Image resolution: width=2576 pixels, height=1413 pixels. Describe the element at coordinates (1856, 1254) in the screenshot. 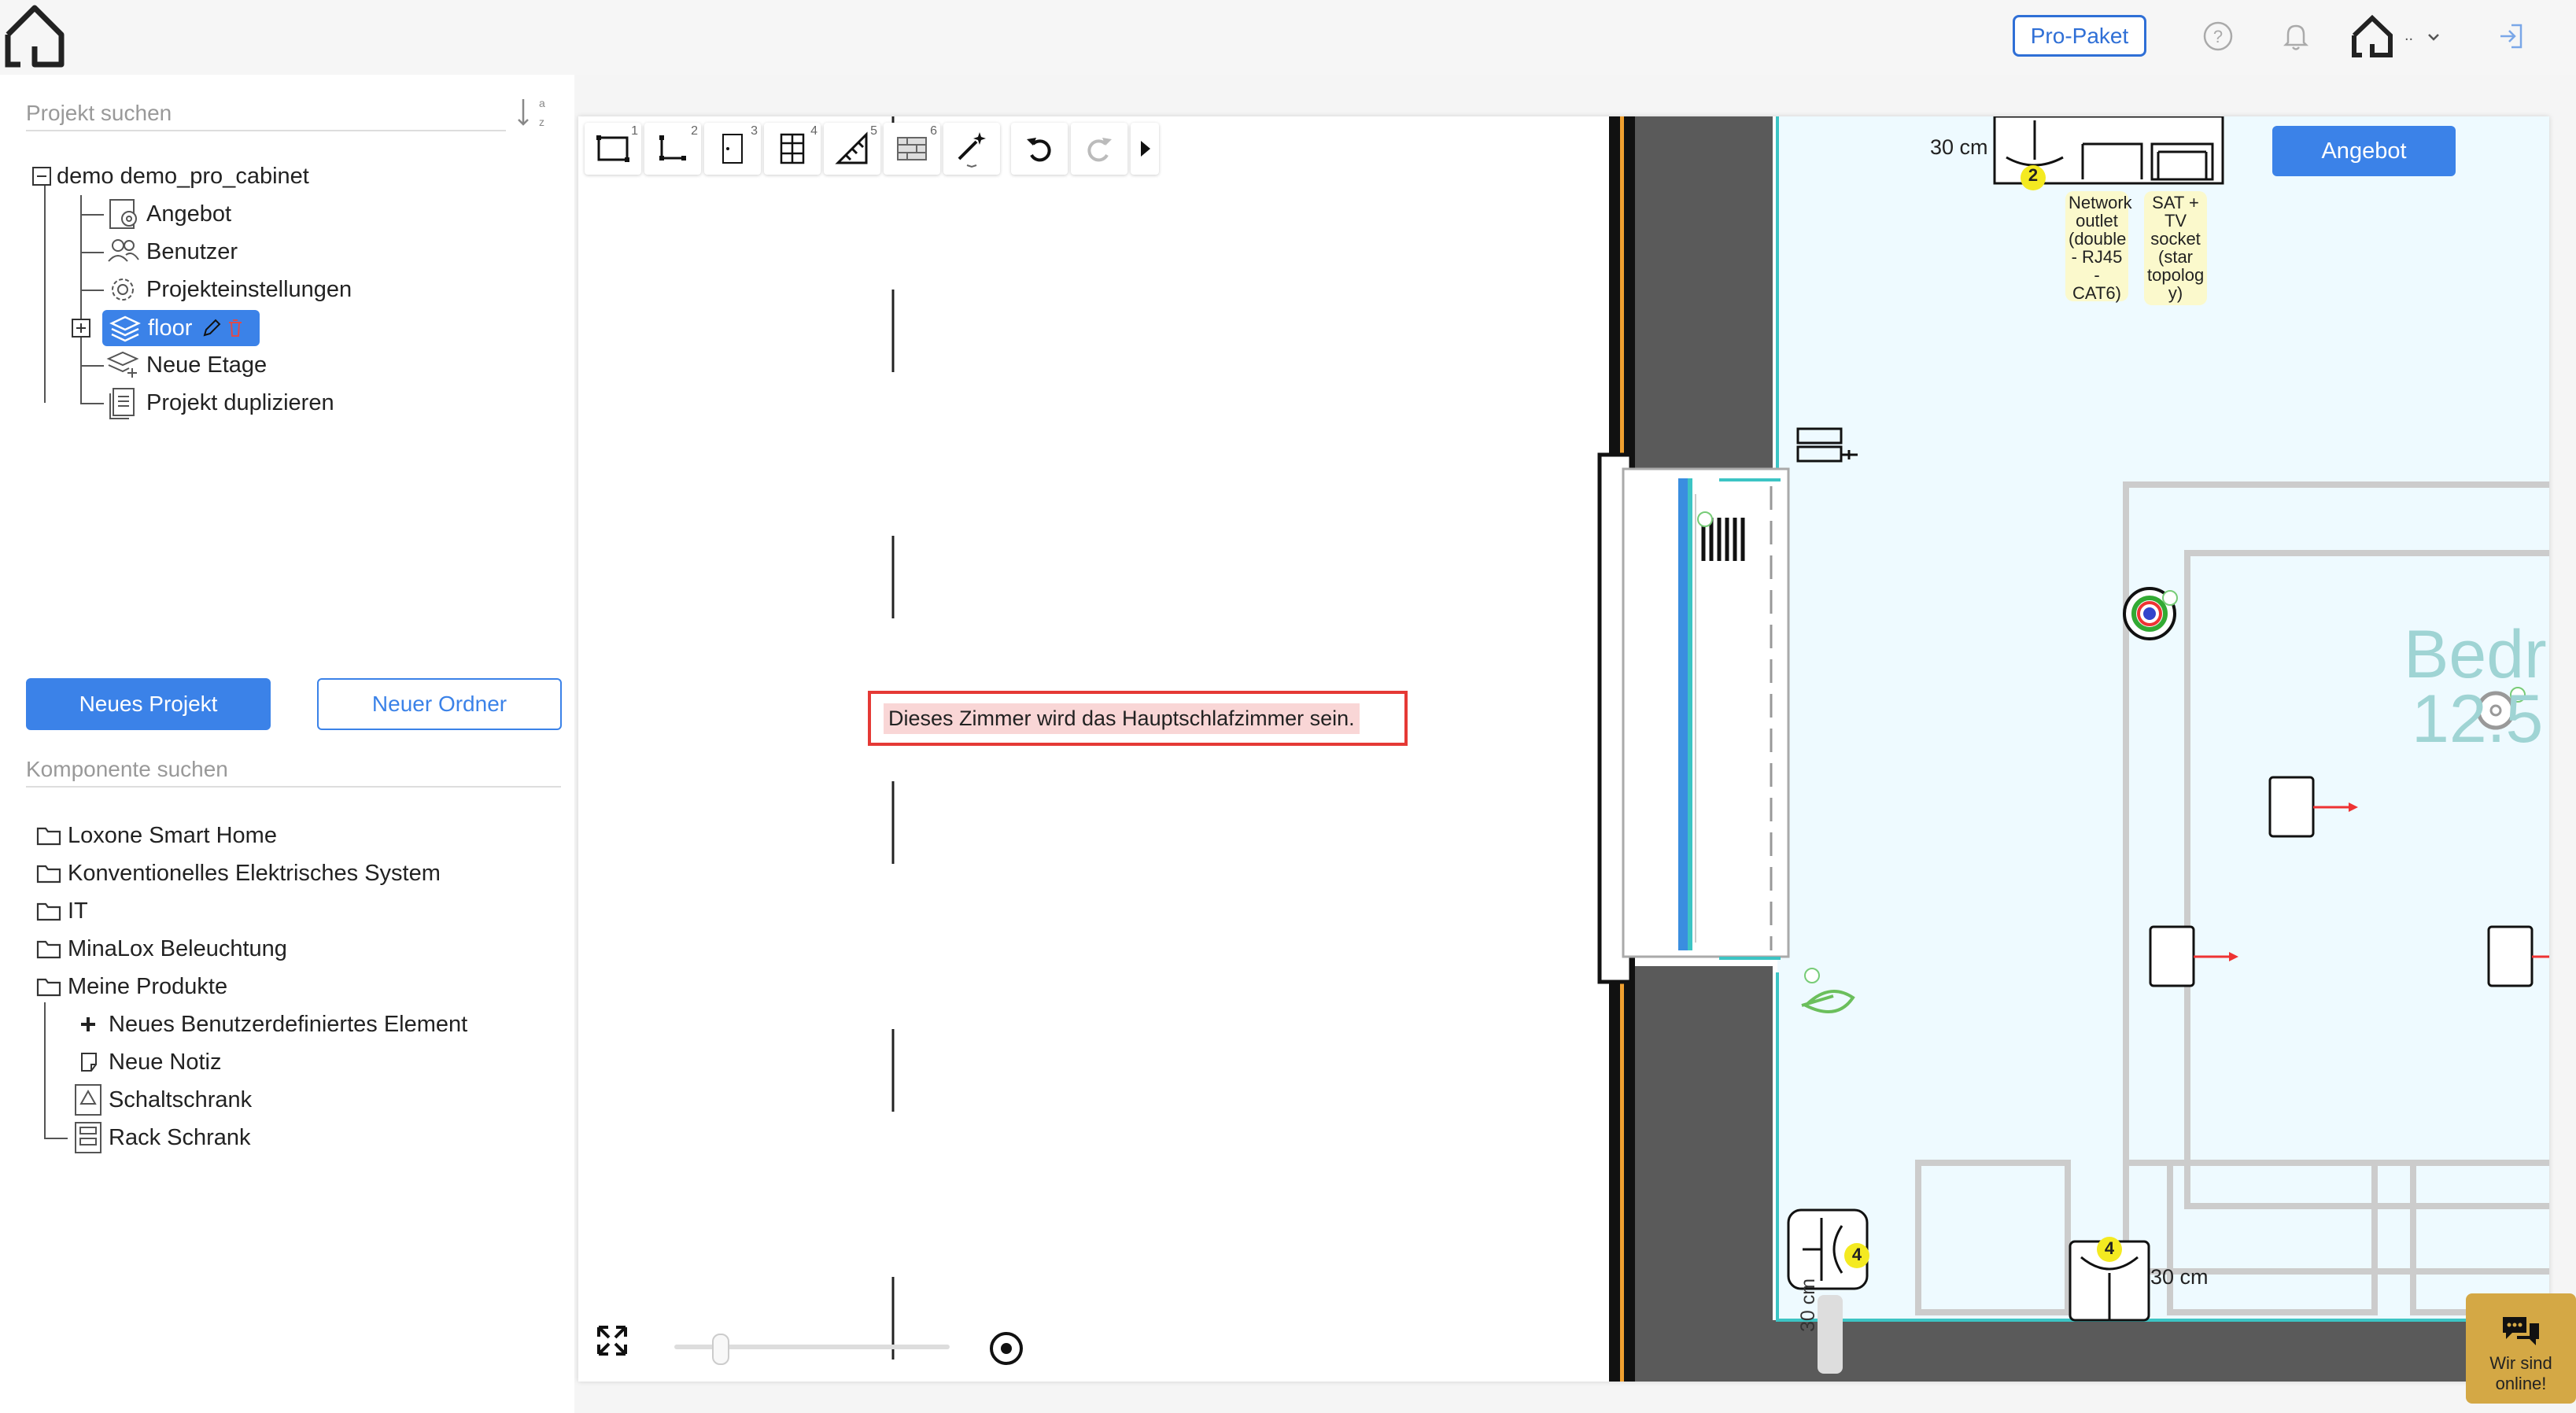

I see `count-badge-left: 4` at that location.